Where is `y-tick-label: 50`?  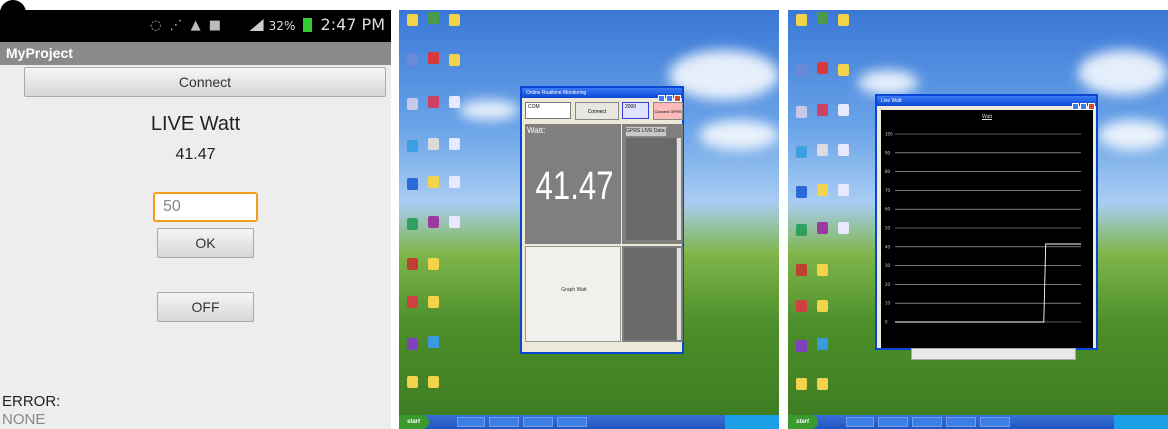
y-tick-label: 50 is located at coordinates (888, 228).